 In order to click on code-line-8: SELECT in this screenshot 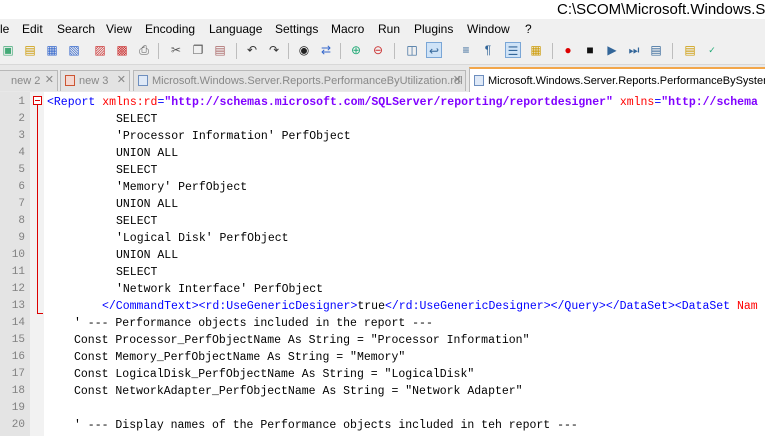, I will do `click(137, 221)`.